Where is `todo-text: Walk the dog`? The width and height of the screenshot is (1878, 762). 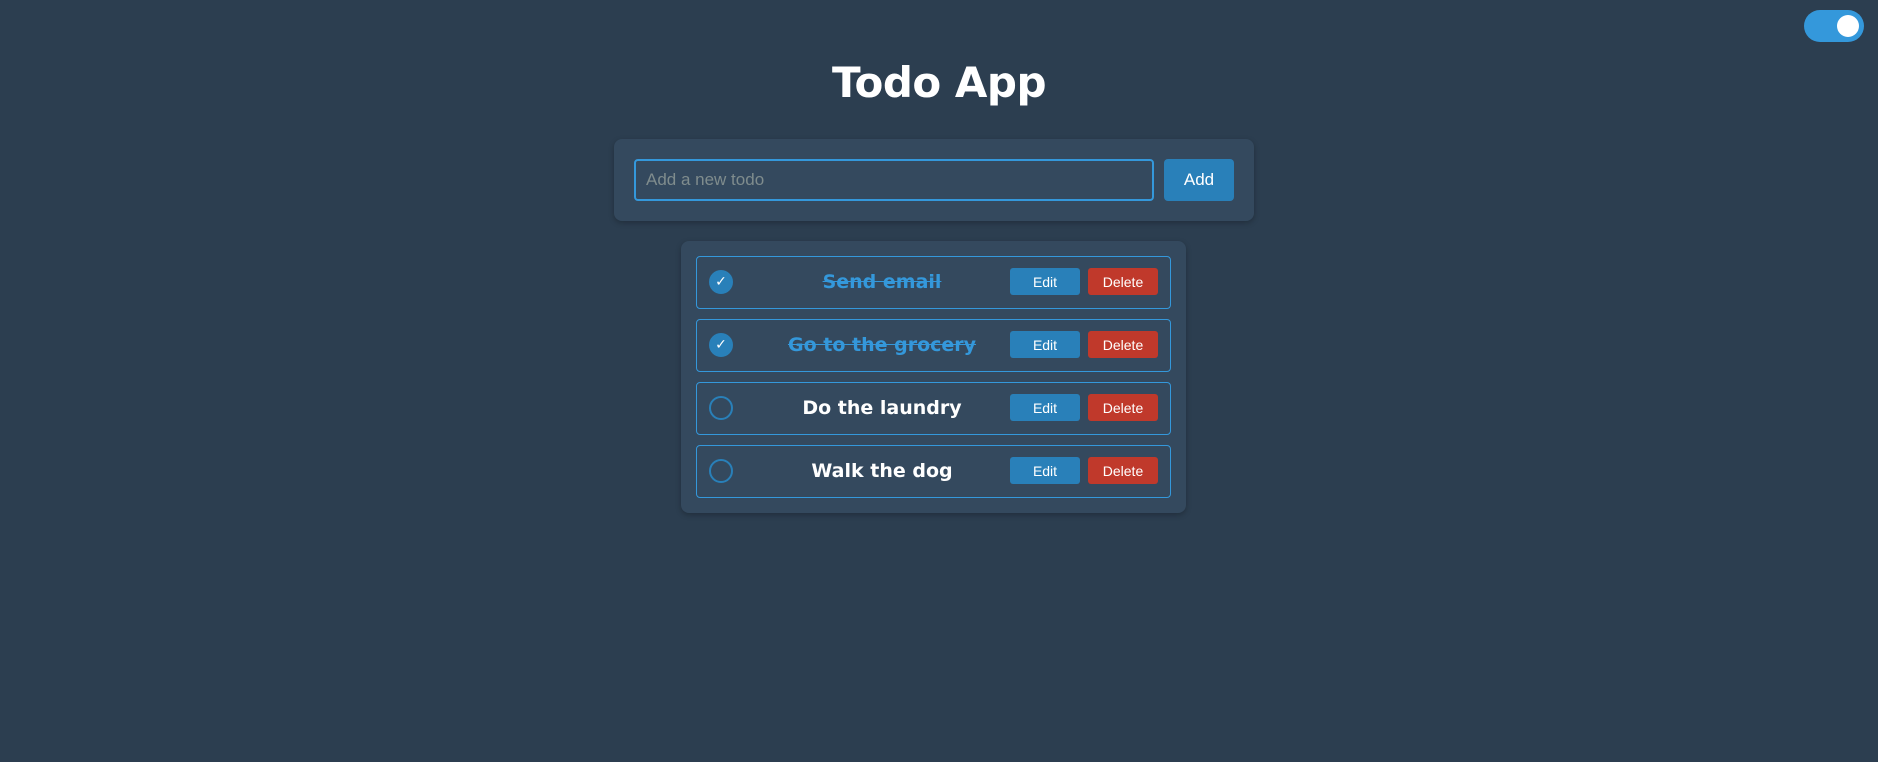 todo-text: Walk the dog is located at coordinates (882, 471).